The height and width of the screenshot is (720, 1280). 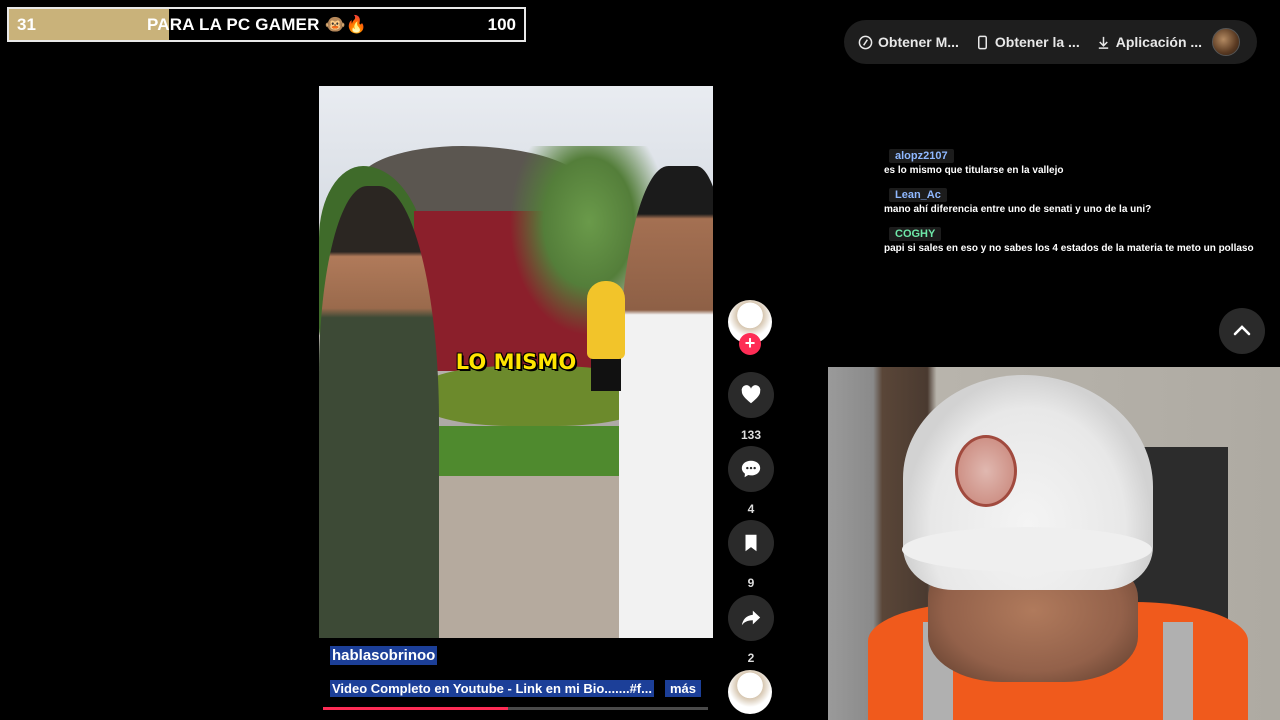 I want to click on comment-count: 4, so click(x=751, y=509).